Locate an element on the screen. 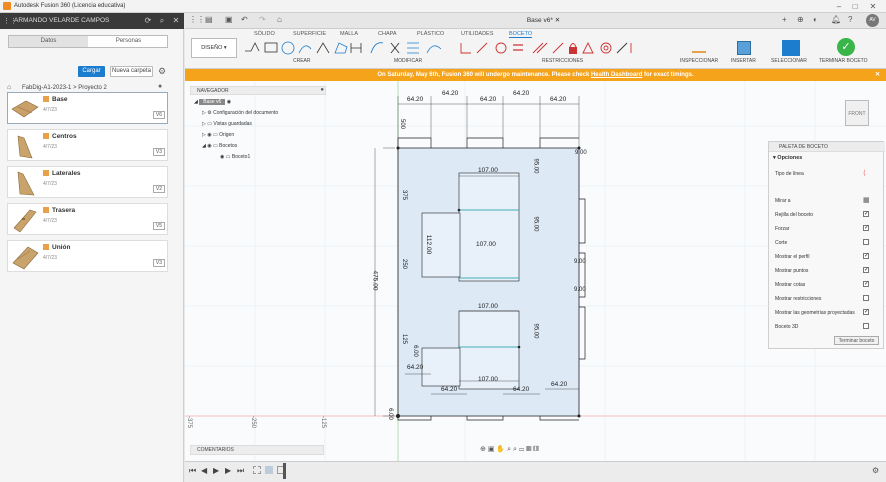  constraints-menu: RESTRICCIONES is located at coordinates (562, 61).